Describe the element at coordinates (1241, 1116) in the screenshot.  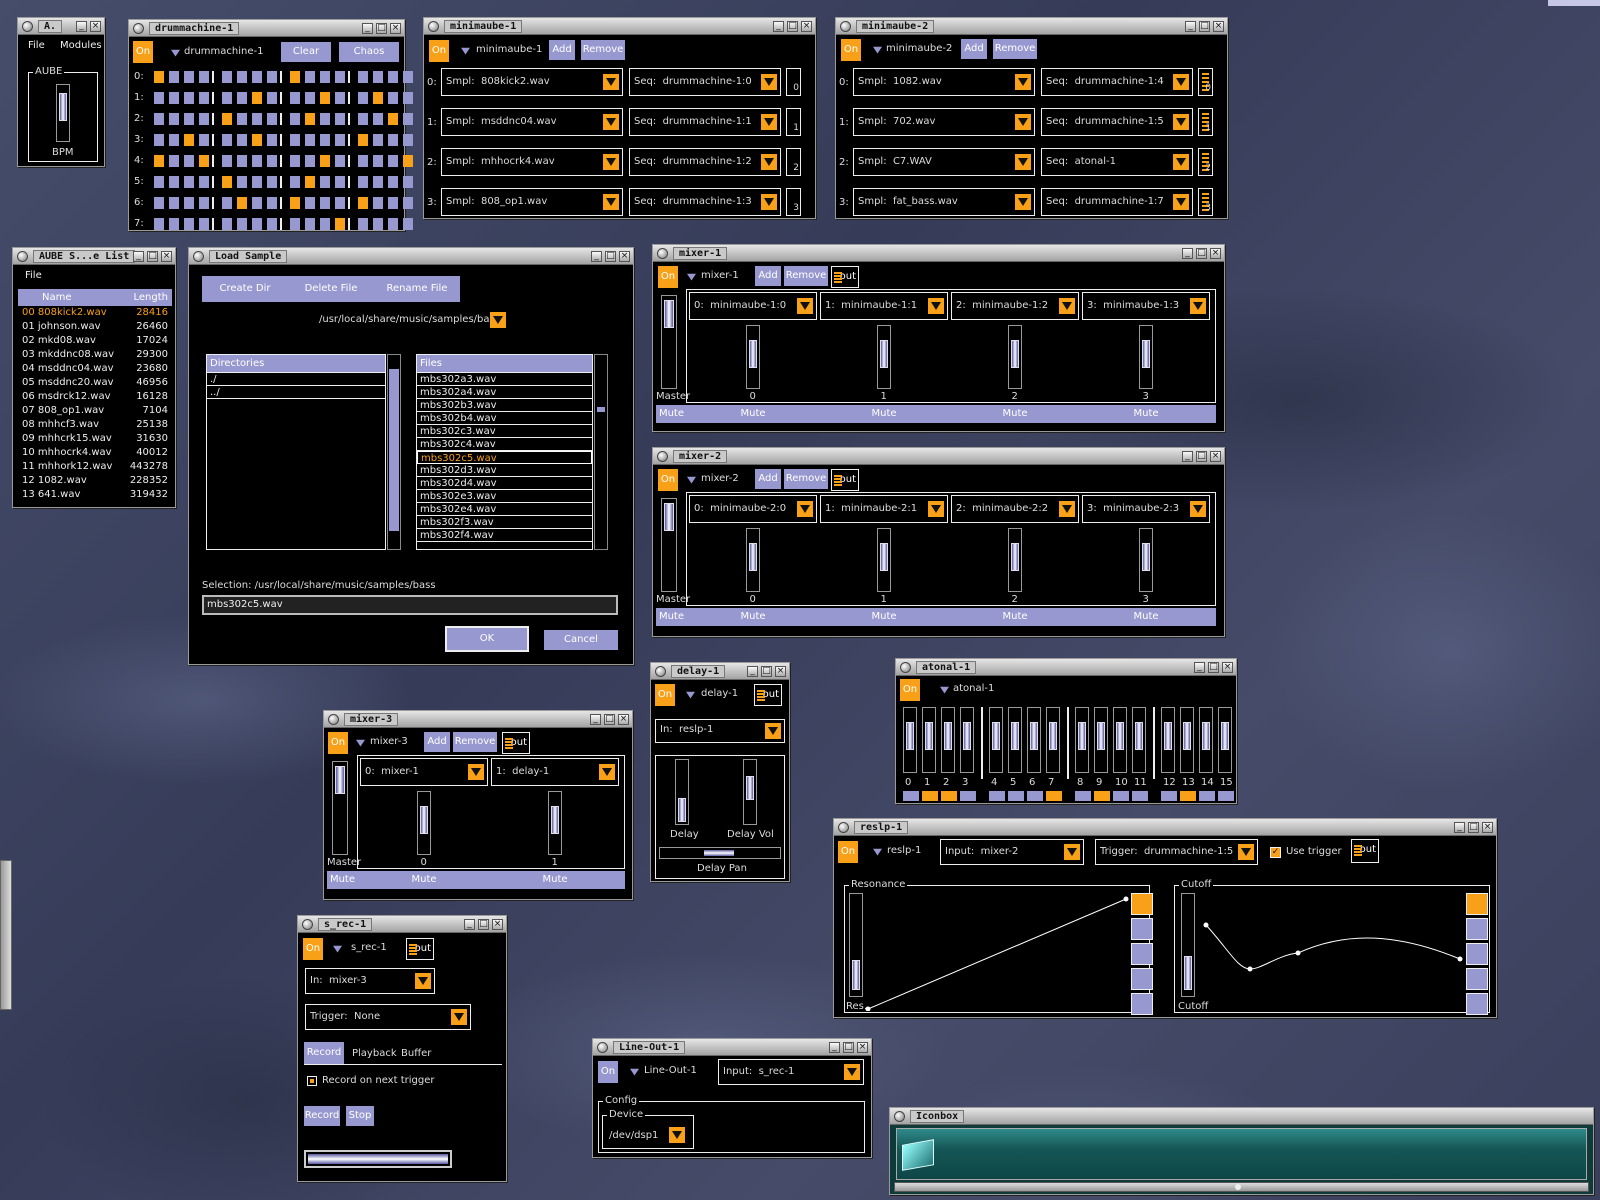
I see `titlebar: Iconbox` at that location.